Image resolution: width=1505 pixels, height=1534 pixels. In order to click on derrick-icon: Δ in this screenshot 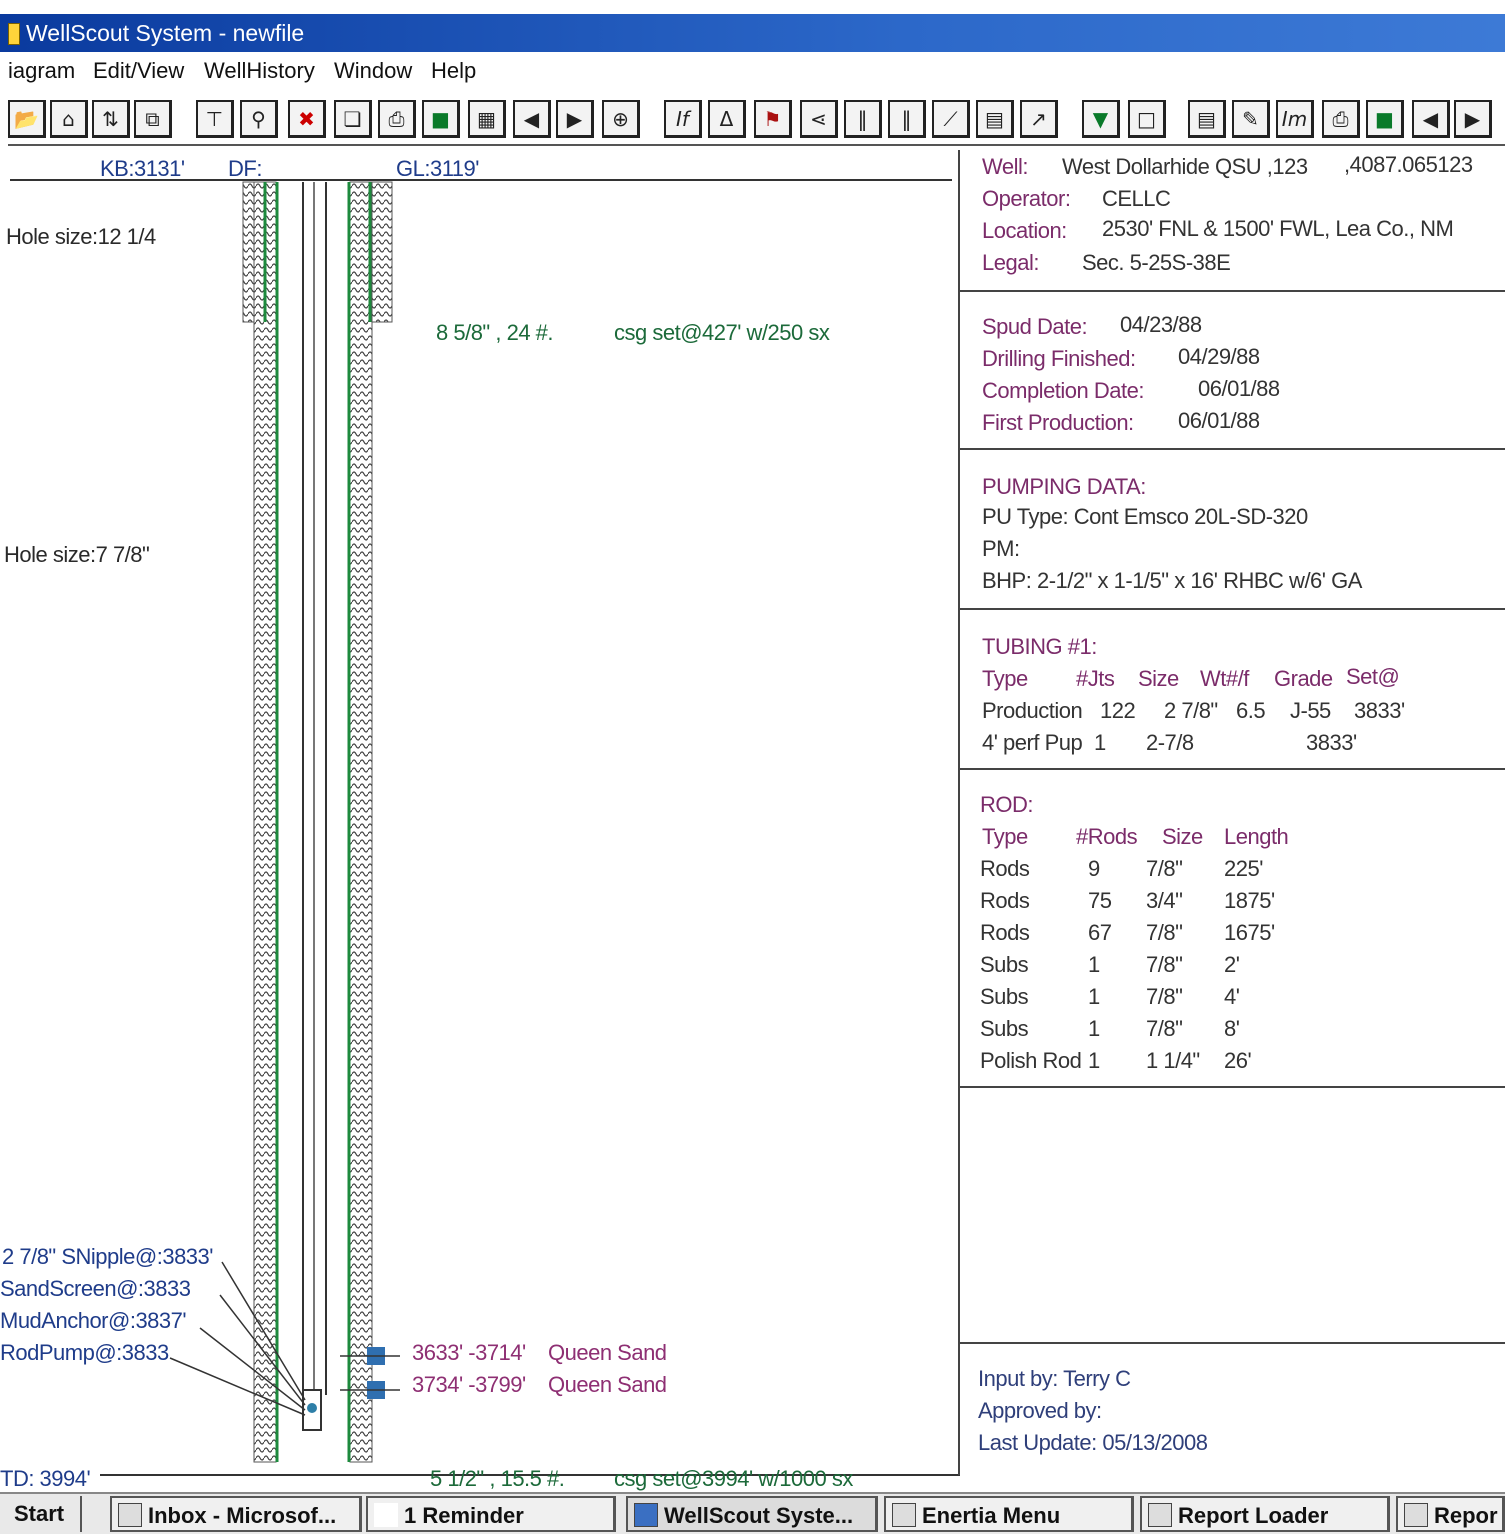, I will do `click(727, 119)`.